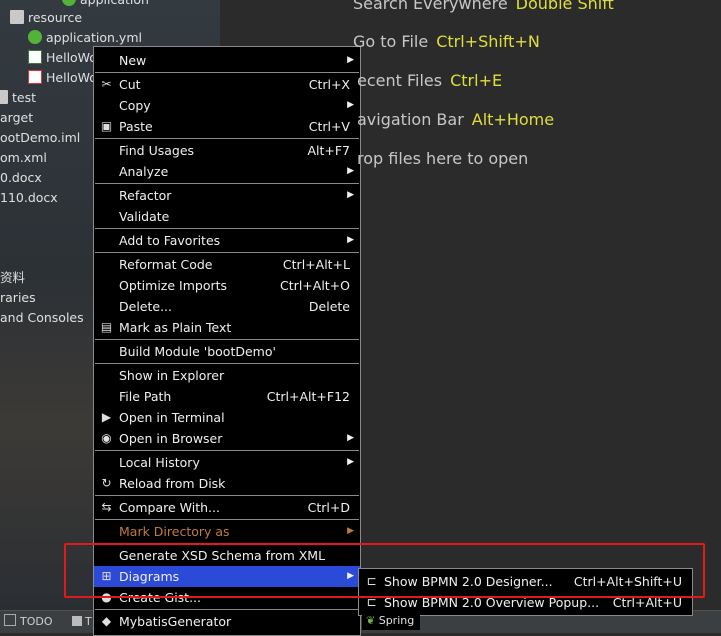 This screenshot has width=721, height=636. What do you see at coordinates (227, 285) in the screenshot?
I see `menu-item-optimize-imports: Optimize Imports Ctrl+Alt+O` at bounding box center [227, 285].